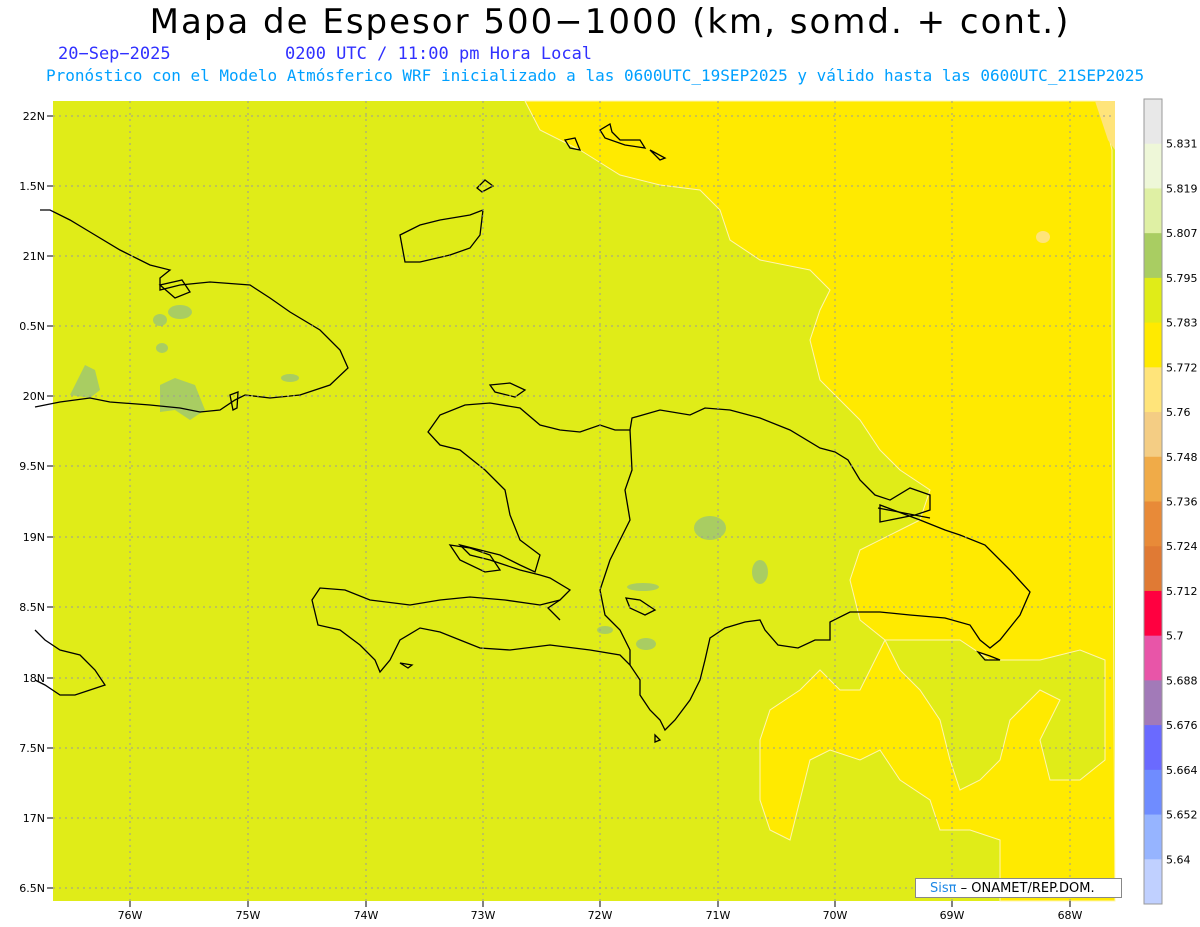 This screenshot has height=927, width=1200. What do you see at coordinates (1182, 144) in the screenshot?
I see `colorbar-label: 5.831` at bounding box center [1182, 144].